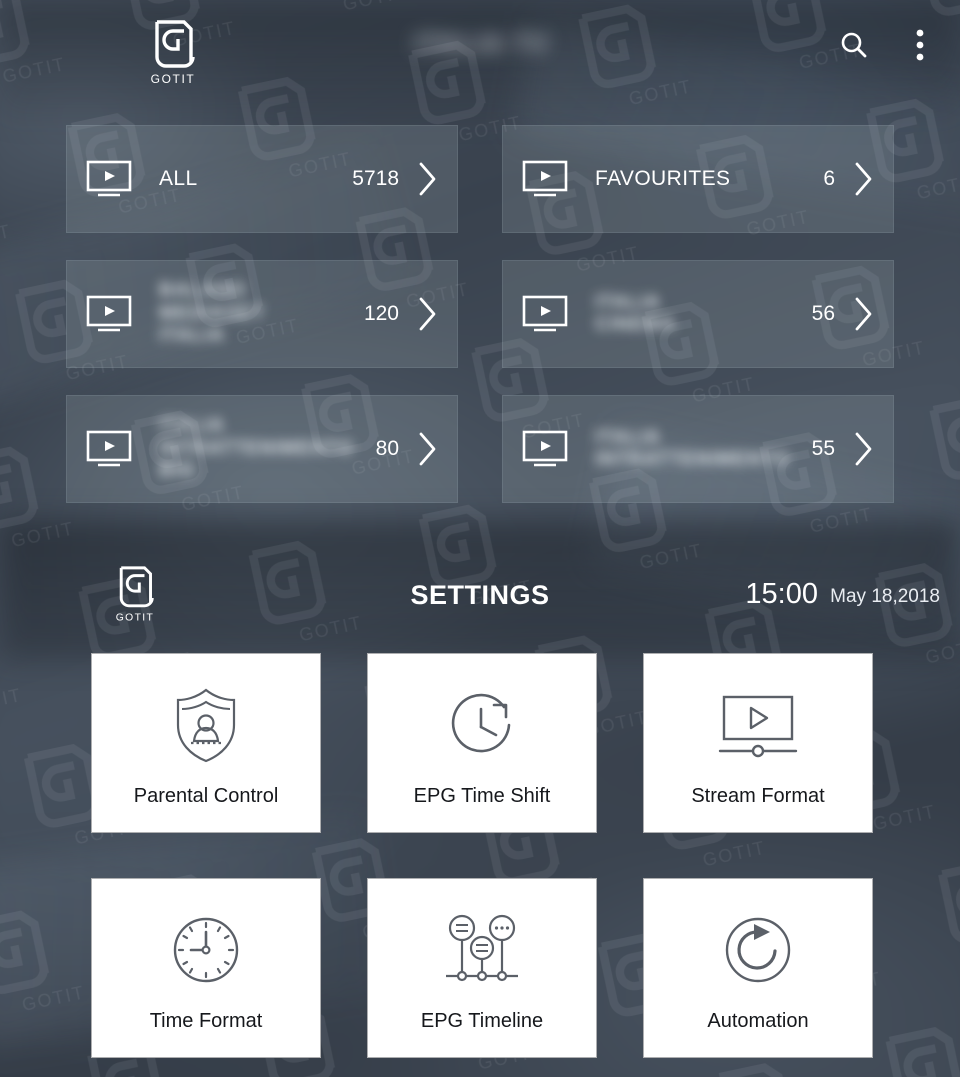 The height and width of the screenshot is (1077, 960). Describe the element at coordinates (829, 178) in the screenshot. I see `category-count: 6` at that location.